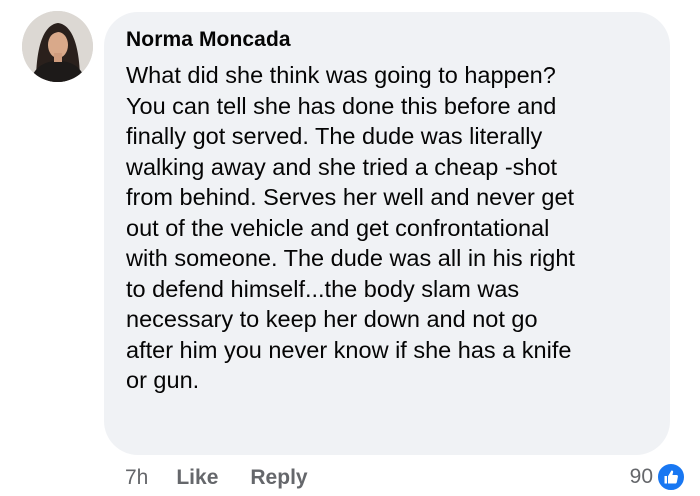 The height and width of the screenshot is (496, 700). I want to click on reactions-summary: 90, so click(658, 477).